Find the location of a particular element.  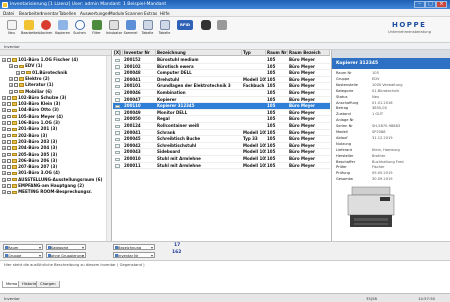

maximize-button: □ is located at coordinates (430, 4).